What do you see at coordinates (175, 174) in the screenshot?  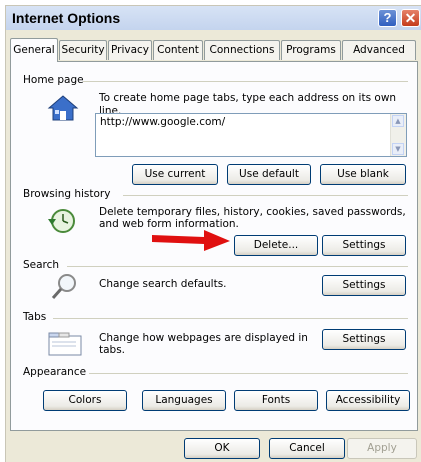 I see `use-current-button: Use current` at bounding box center [175, 174].